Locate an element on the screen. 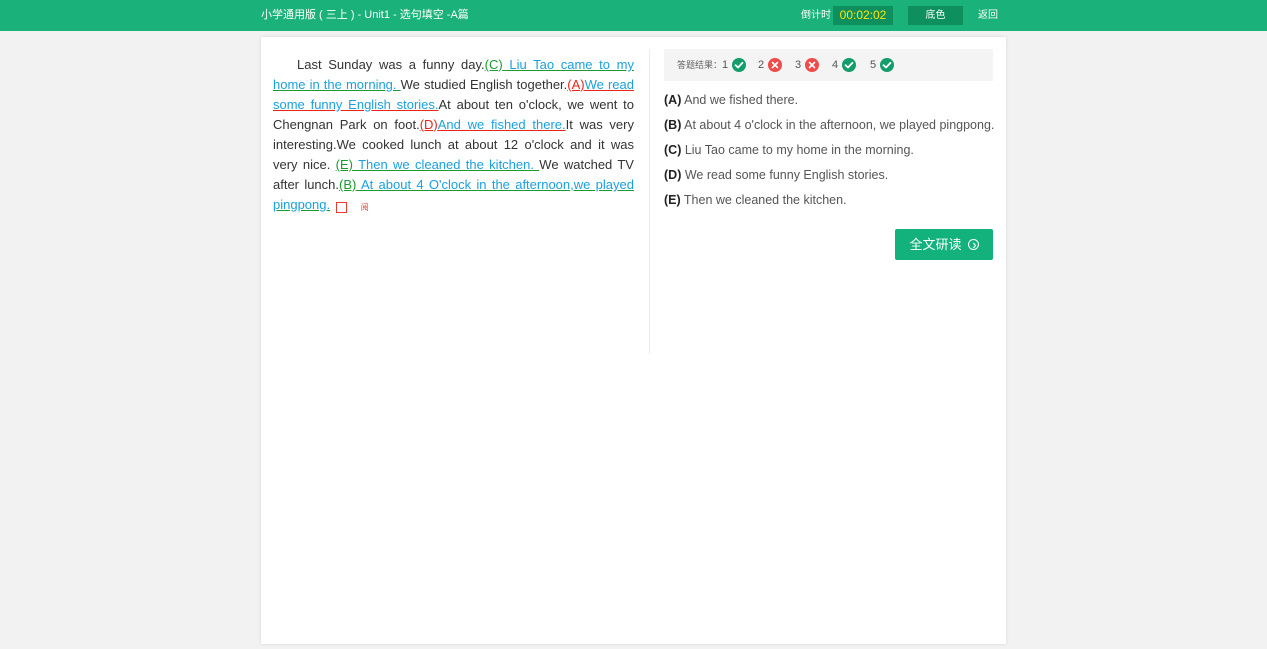 The height and width of the screenshot is (649, 1267). result-number: 4 is located at coordinates (835, 65).